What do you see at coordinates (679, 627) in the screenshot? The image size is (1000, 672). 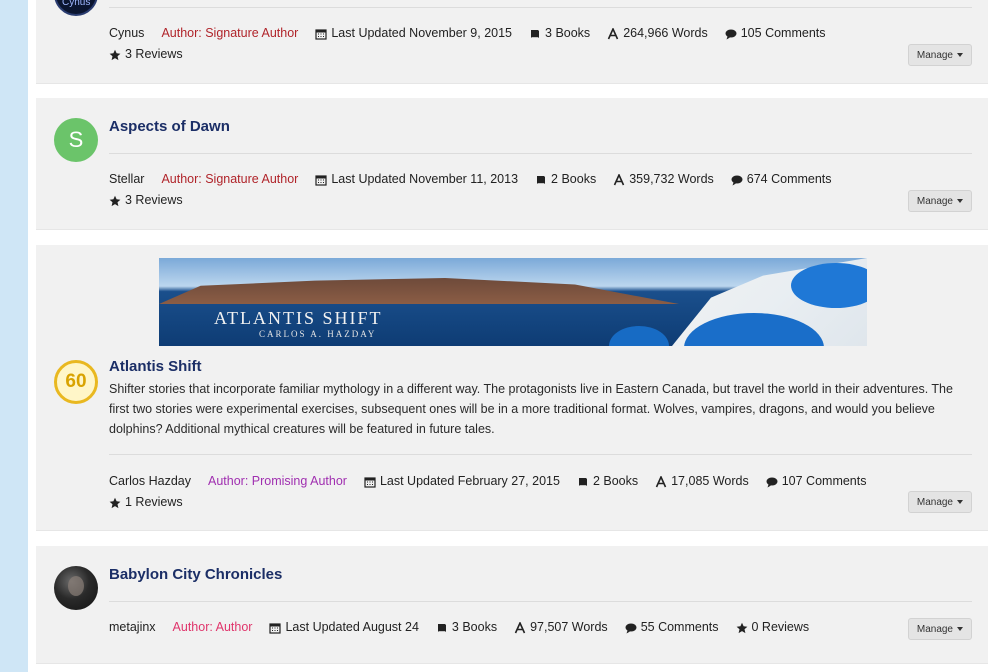 I see `comment-count-text: 55 Comments` at bounding box center [679, 627].